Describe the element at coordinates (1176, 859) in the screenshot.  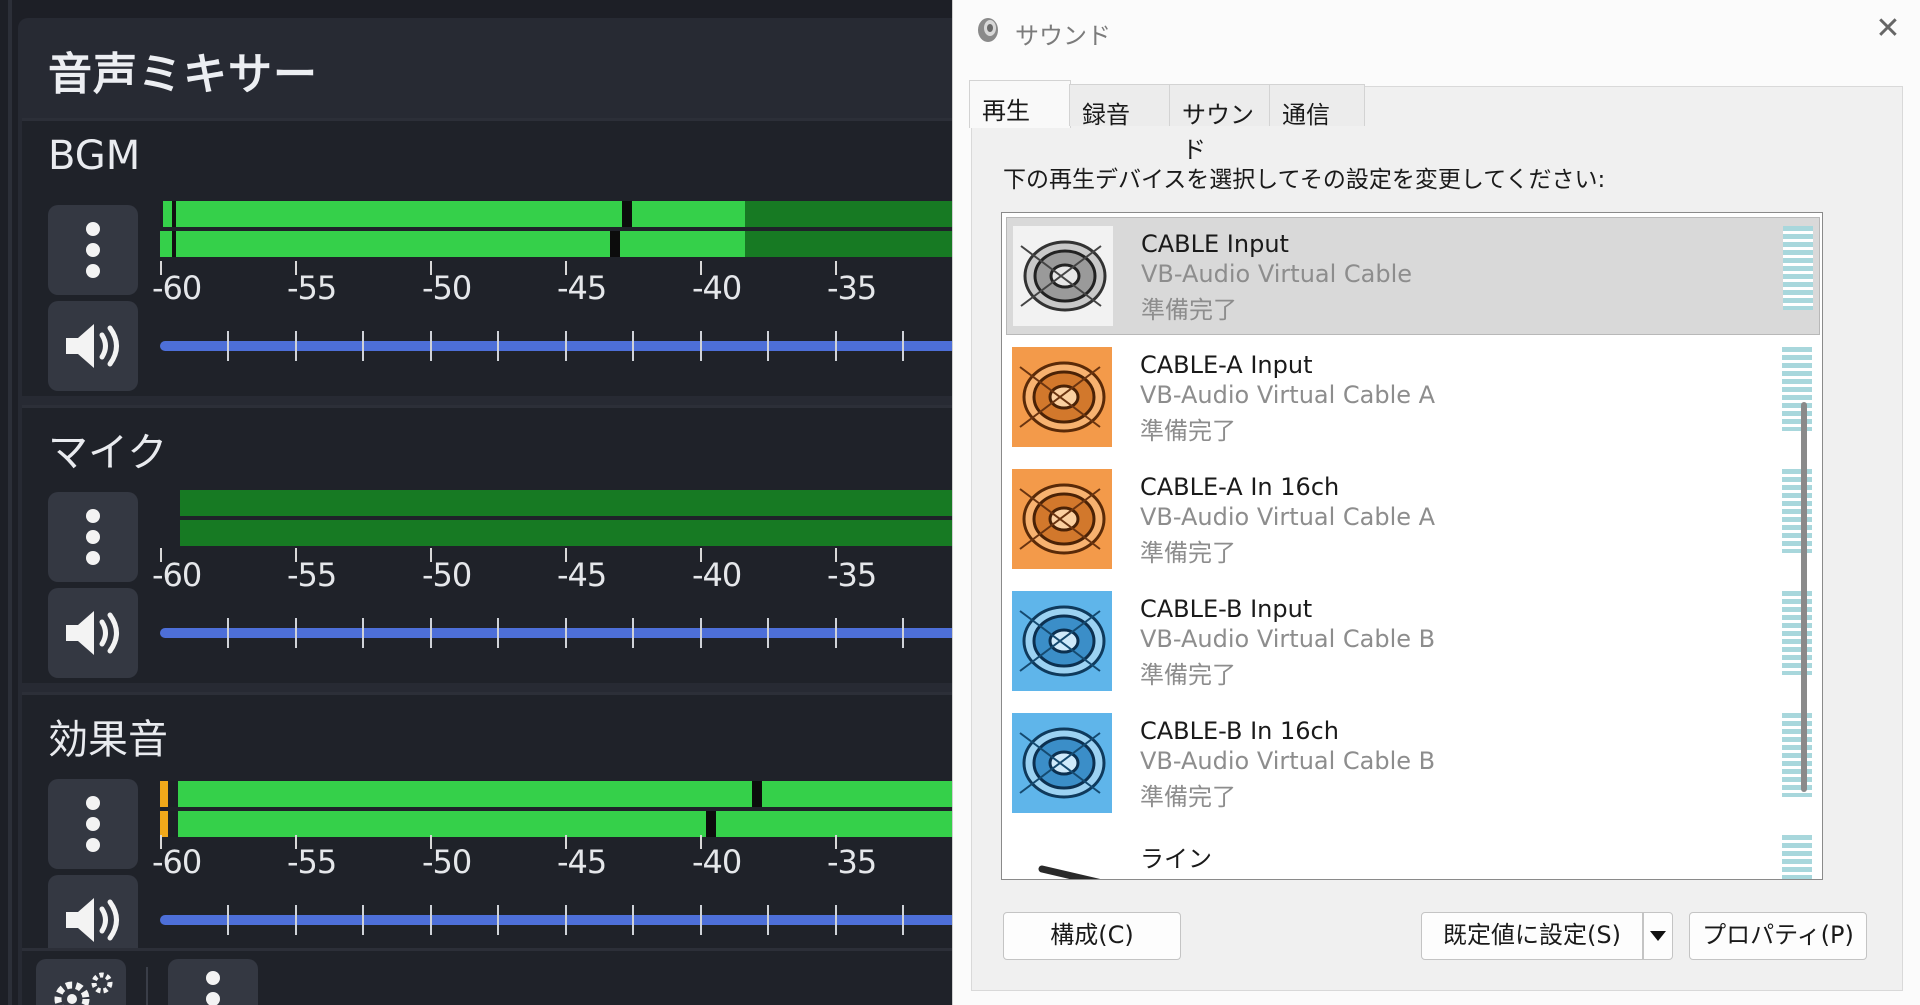
I see `device-name: ライン` at that location.